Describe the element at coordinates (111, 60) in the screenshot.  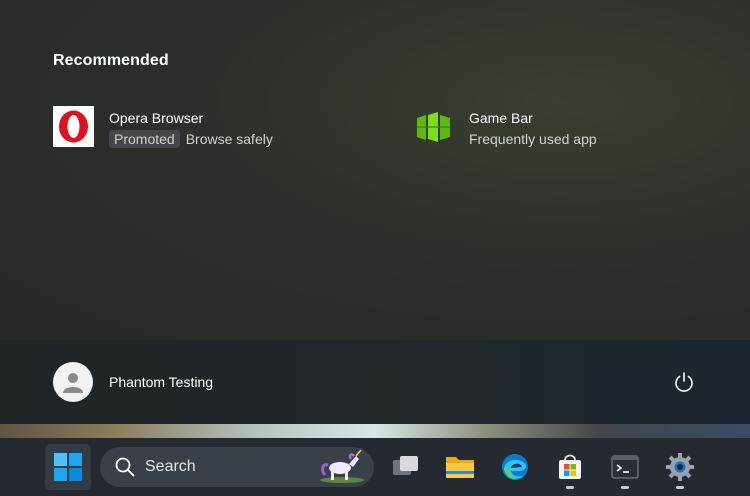
I see `recommended-heading: Recommended` at that location.